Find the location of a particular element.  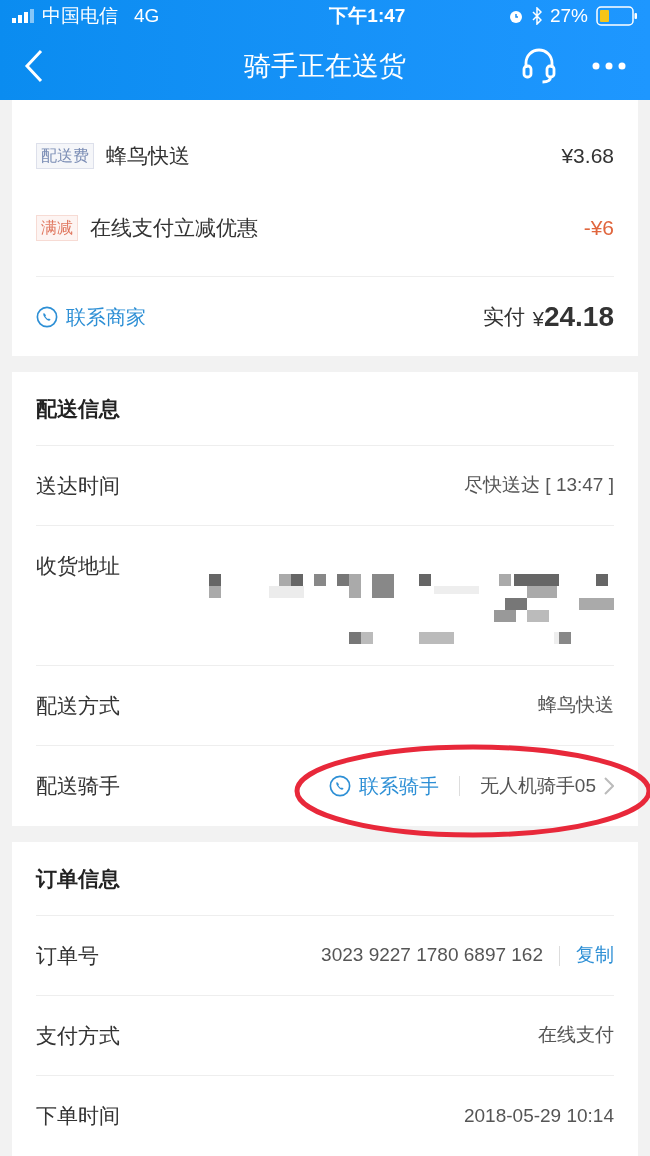

headset-icon is located at coordinates (539, 66).